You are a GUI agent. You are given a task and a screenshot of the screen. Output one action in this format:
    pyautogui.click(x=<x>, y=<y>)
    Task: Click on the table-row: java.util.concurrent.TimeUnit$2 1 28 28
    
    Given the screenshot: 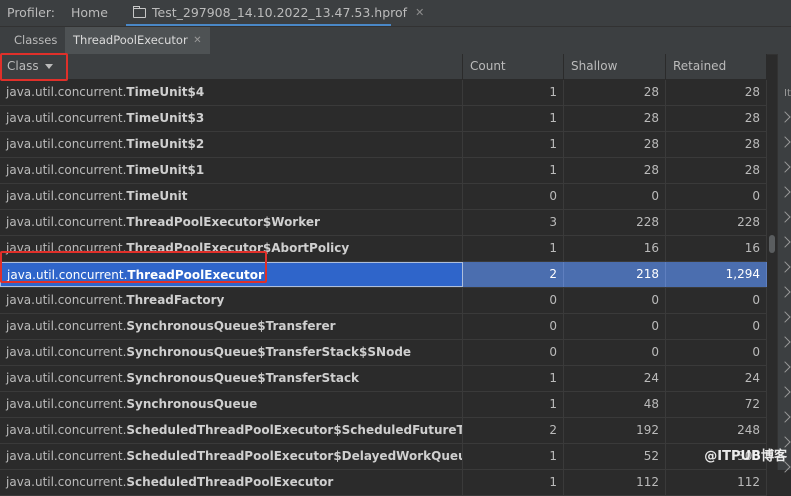 What is the action you would take?
    pyautogui.click(x=383, y=145)
    